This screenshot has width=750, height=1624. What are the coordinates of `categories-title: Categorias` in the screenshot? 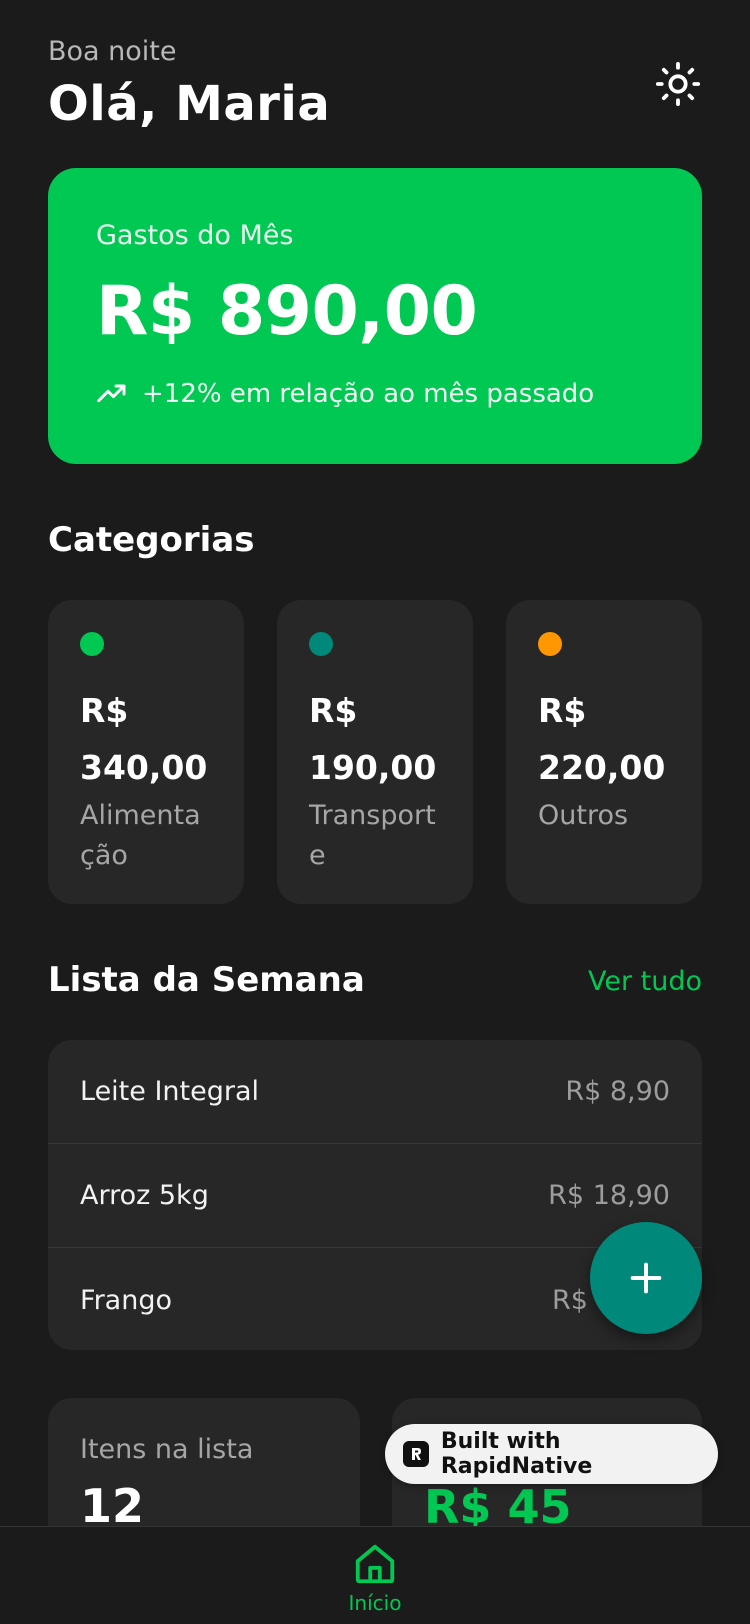 It's located at (151, 540).